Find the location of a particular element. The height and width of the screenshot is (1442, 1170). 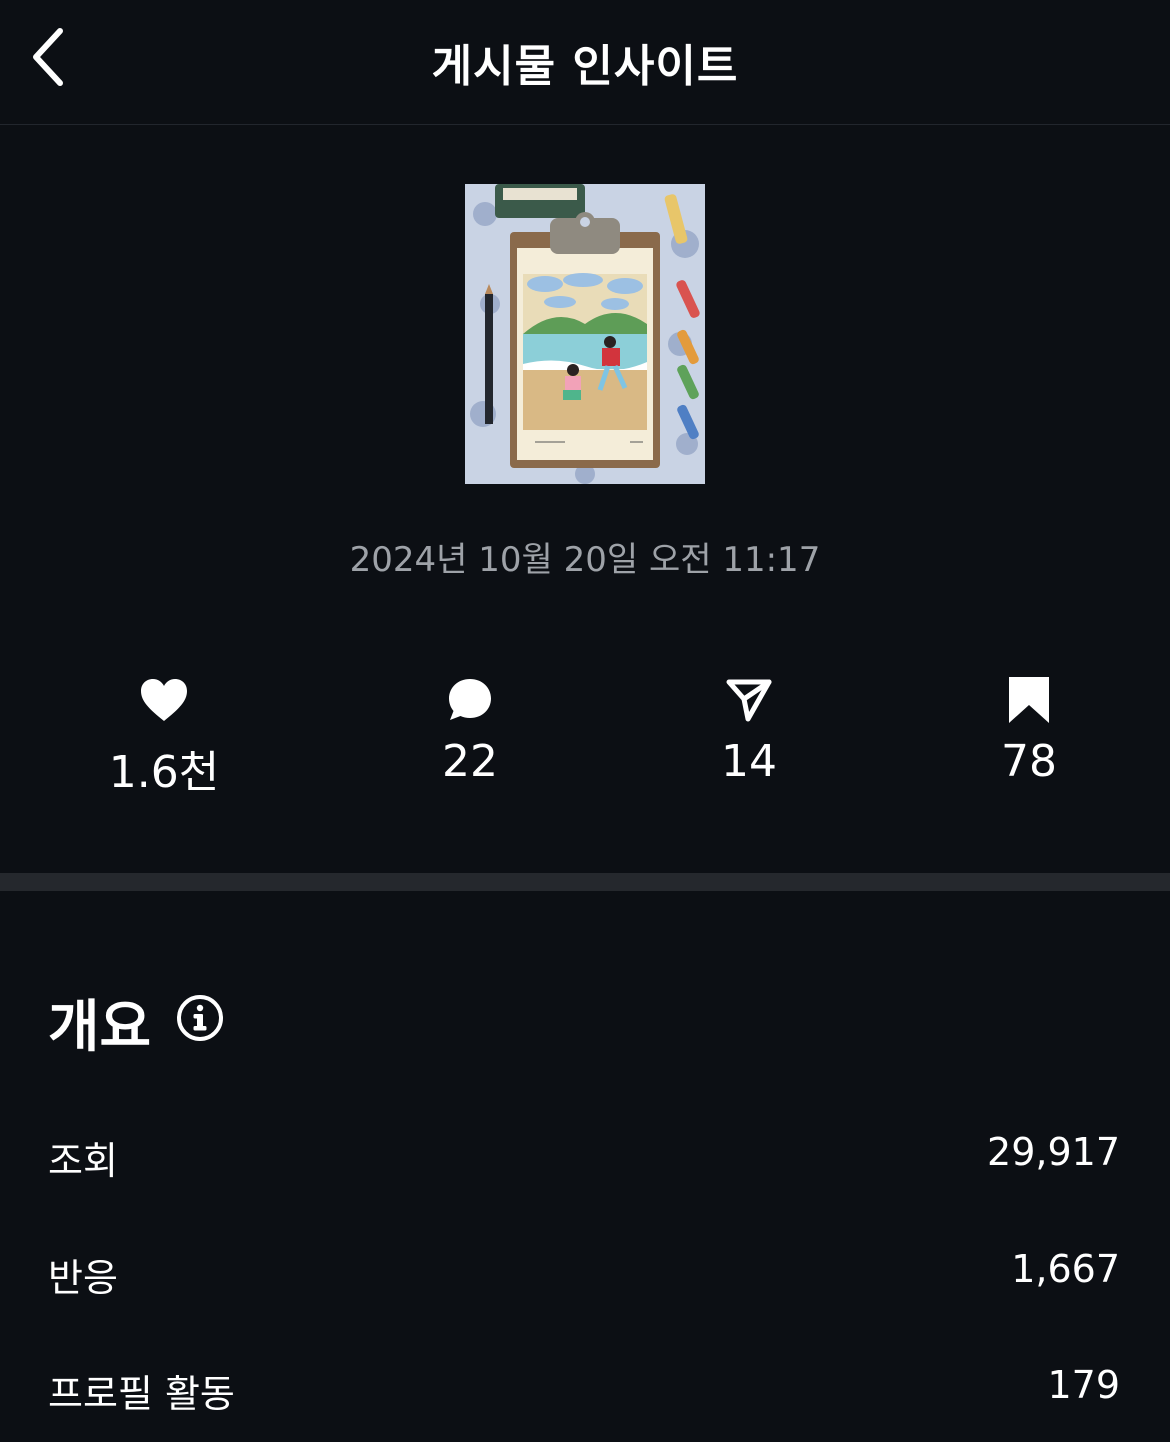

views-value: 29,917 is located at coordinates (1053, 1152).